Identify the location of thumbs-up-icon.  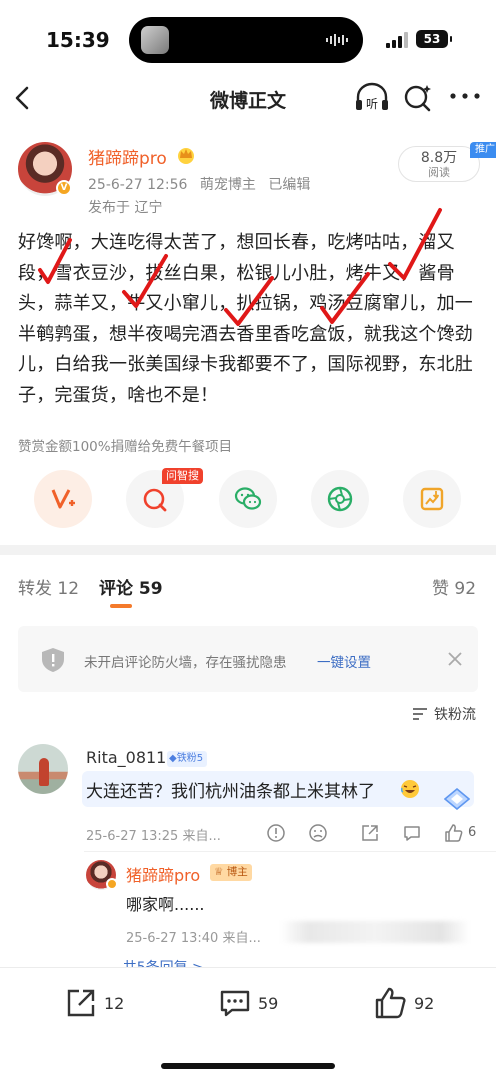
(390, 1003).